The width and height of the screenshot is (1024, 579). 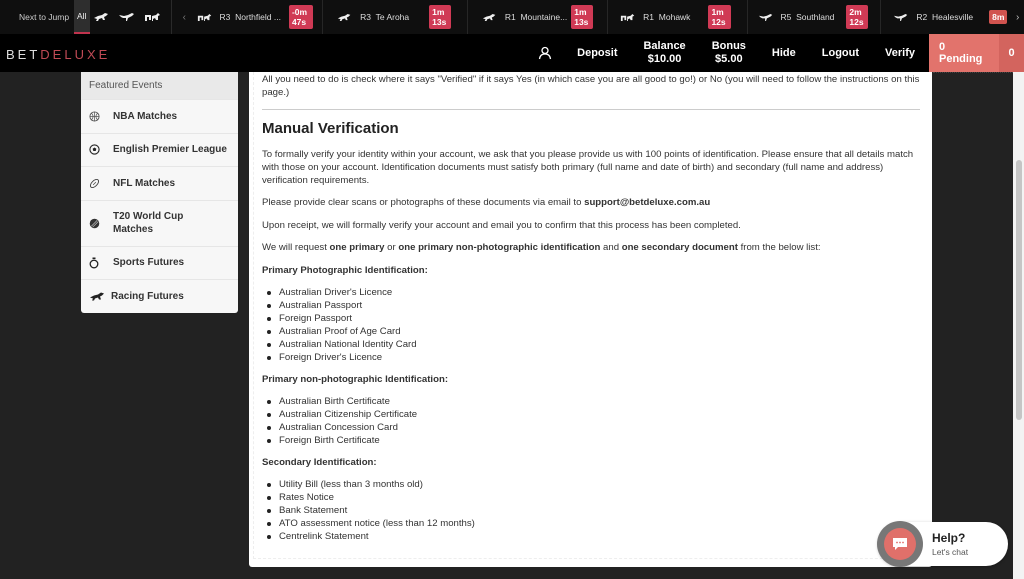 I want to click on list-item: Bank Statement, so click(x=593, y=510).